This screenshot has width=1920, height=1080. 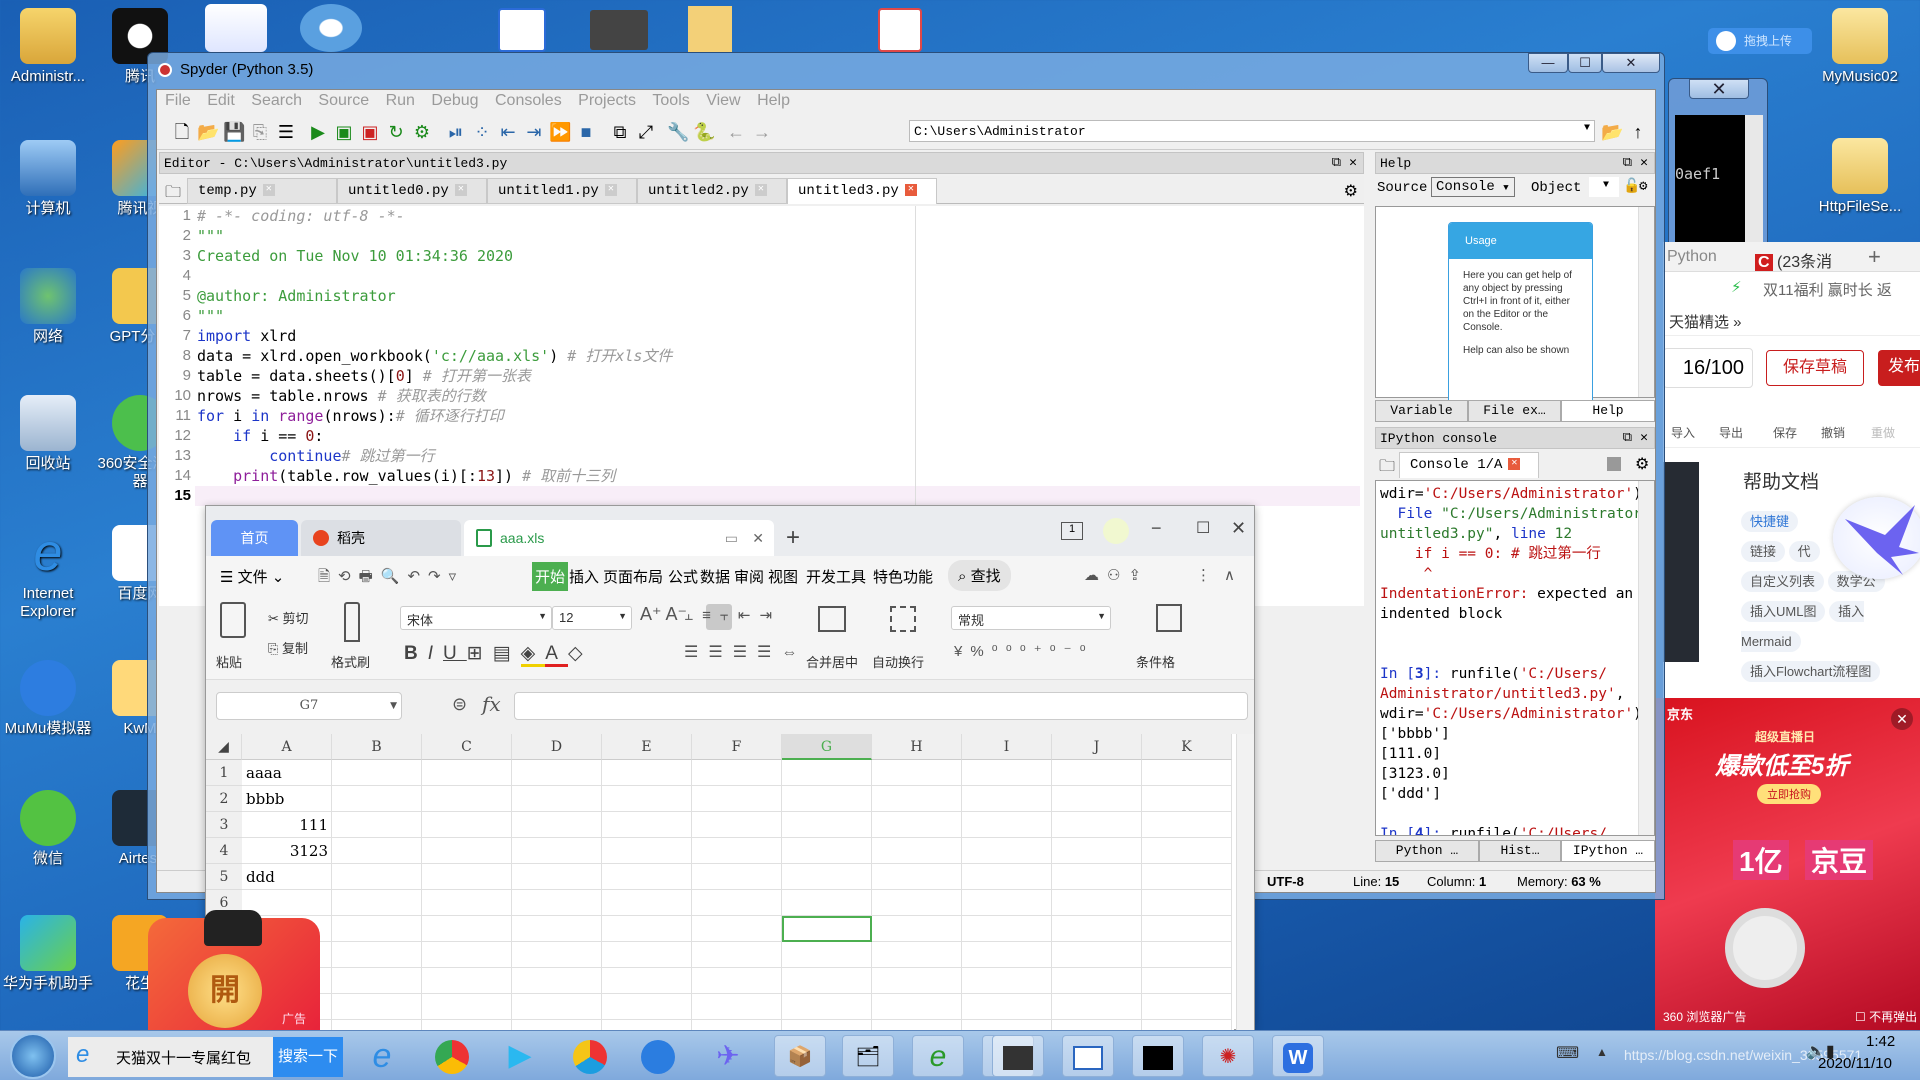 I want to click on cut-button: ✂ 剪切, so click(x=288, y=617).